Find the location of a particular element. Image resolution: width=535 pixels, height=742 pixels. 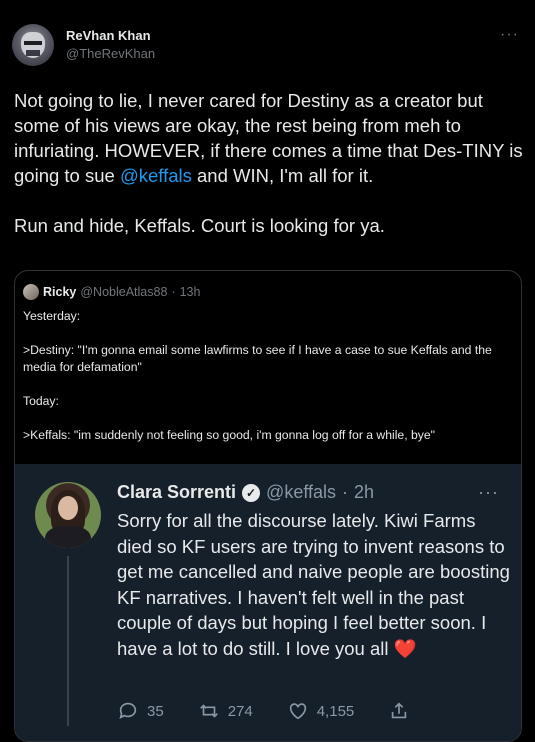

more-icon: ··· is located at coordinates (509, 35).